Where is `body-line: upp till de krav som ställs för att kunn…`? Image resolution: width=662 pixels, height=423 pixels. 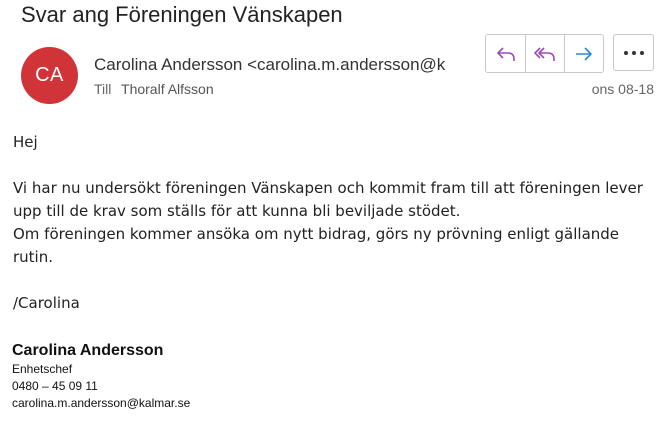 body-line: upp till de krav som ställs för att kunn… is located at coordinates (237, 211).